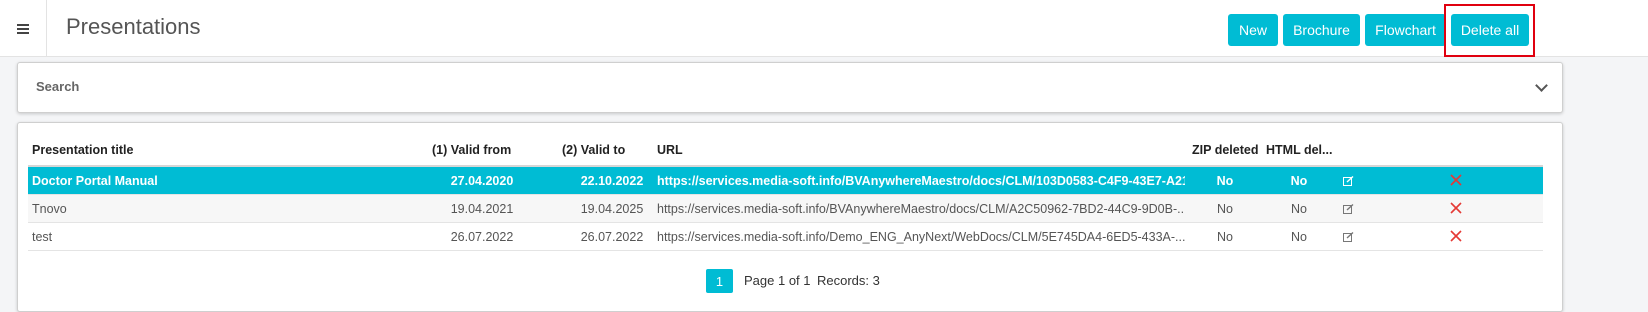 Image resolution: width=1648 pixels, height=312 pixels. Describe the element at coordinates (482, 237) in the screenshot. I see `cell-valid-from: 26.07.2022` at that location.